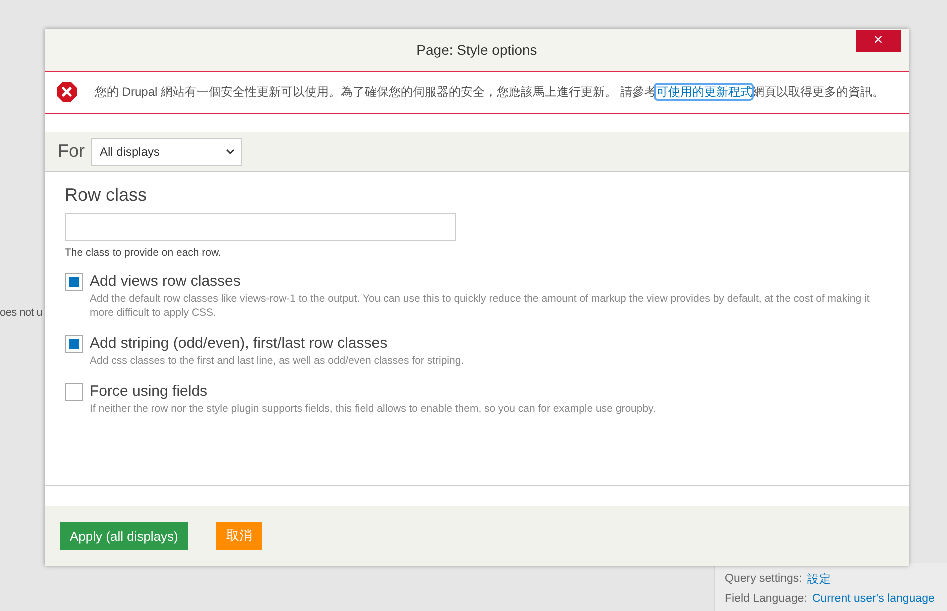  What do you see at coordinates (373, 409) in the screenshot?
I see `option-description: If neither the row nor the style plugin supports fields, this field allows to enable them, so you can for example use groupby.` at bounding box center [373, 409].